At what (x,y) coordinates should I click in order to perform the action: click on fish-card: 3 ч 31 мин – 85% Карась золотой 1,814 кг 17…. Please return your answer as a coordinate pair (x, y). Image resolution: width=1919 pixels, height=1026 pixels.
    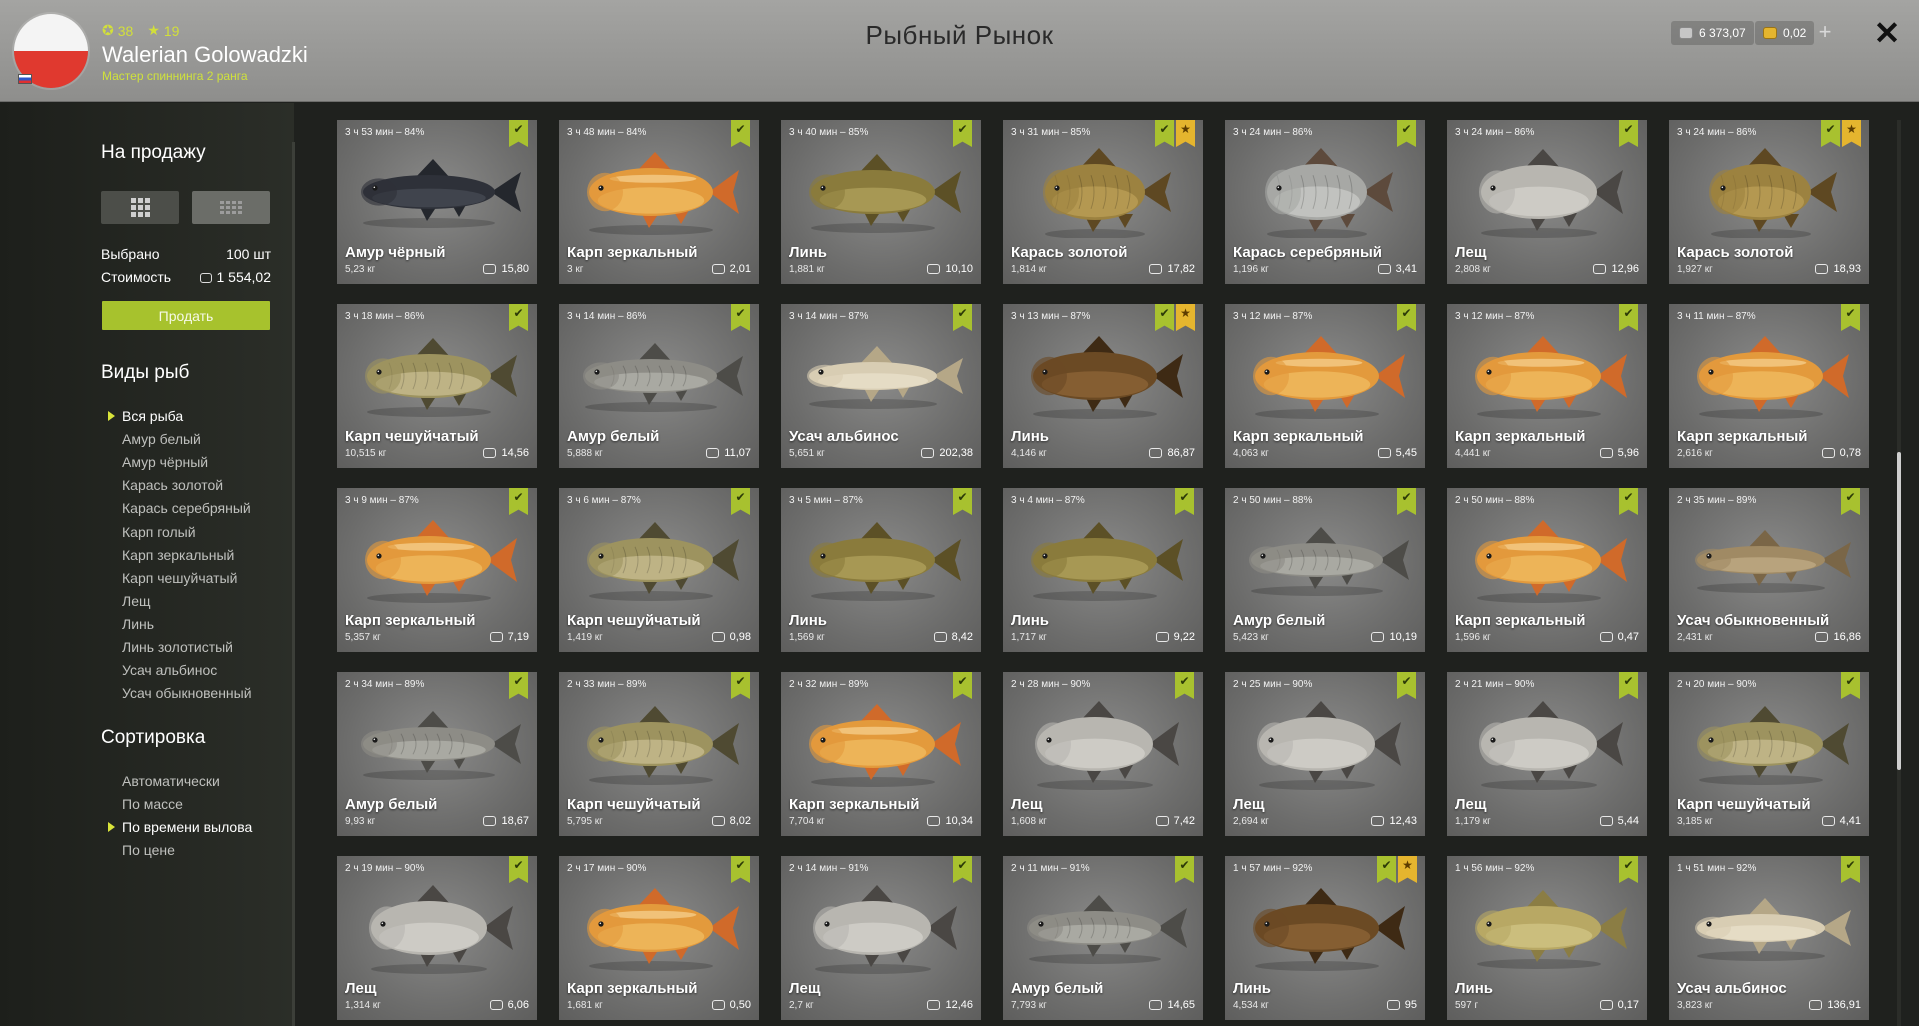
    Looking at the image, I should click on (1103, 202).